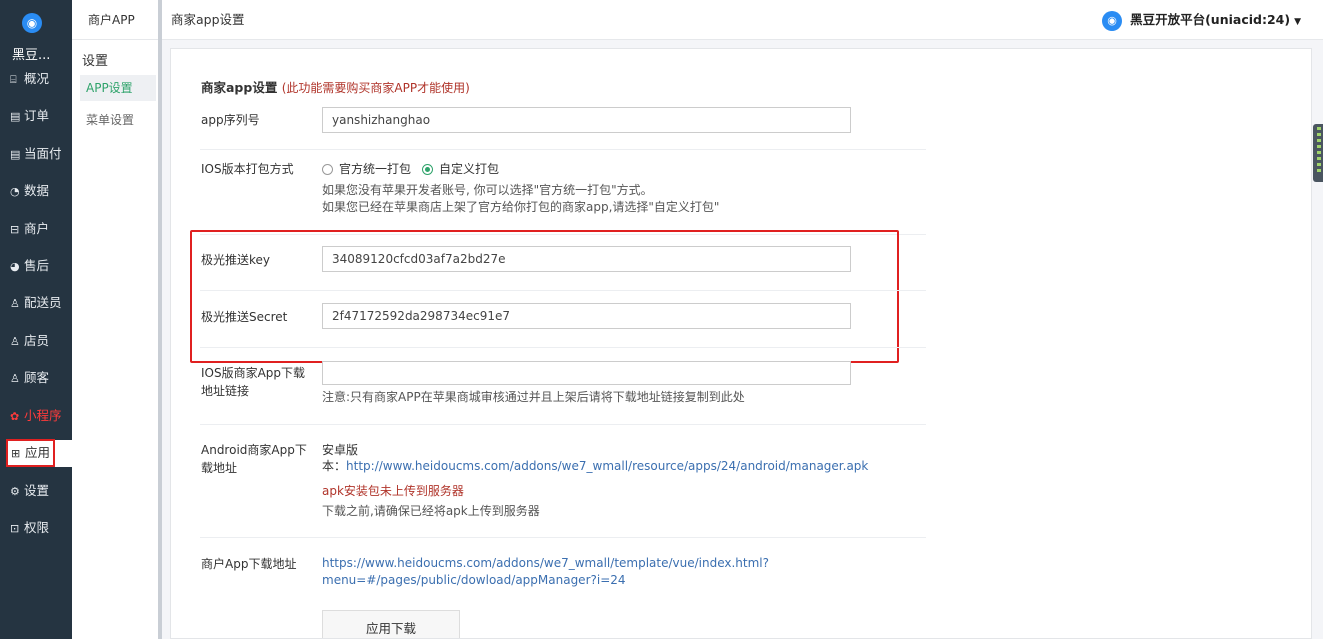 This screenshot has width=1323, height=639. I want to click on radio-label: 自定义打包, so click(469, 169).